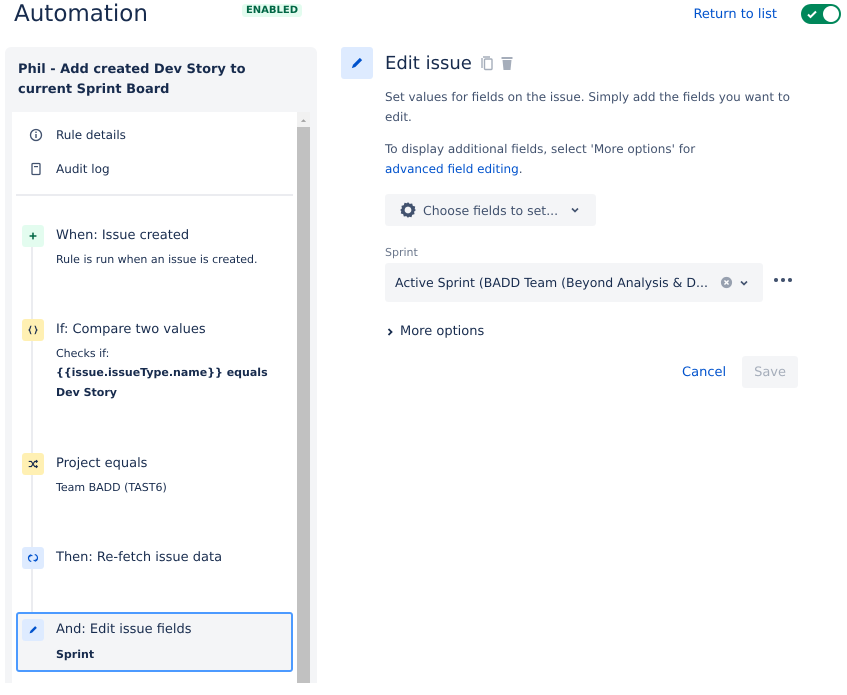  I want to click on clear-icon, so click(726, 282).